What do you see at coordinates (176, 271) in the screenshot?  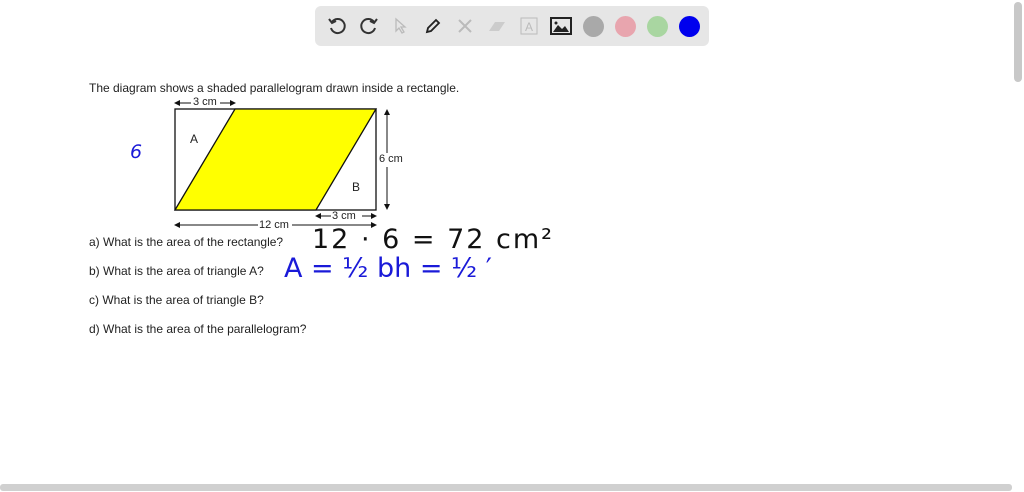 I see `question-b: b) What is the area of triangle A?` at bounding box center [176, 271].